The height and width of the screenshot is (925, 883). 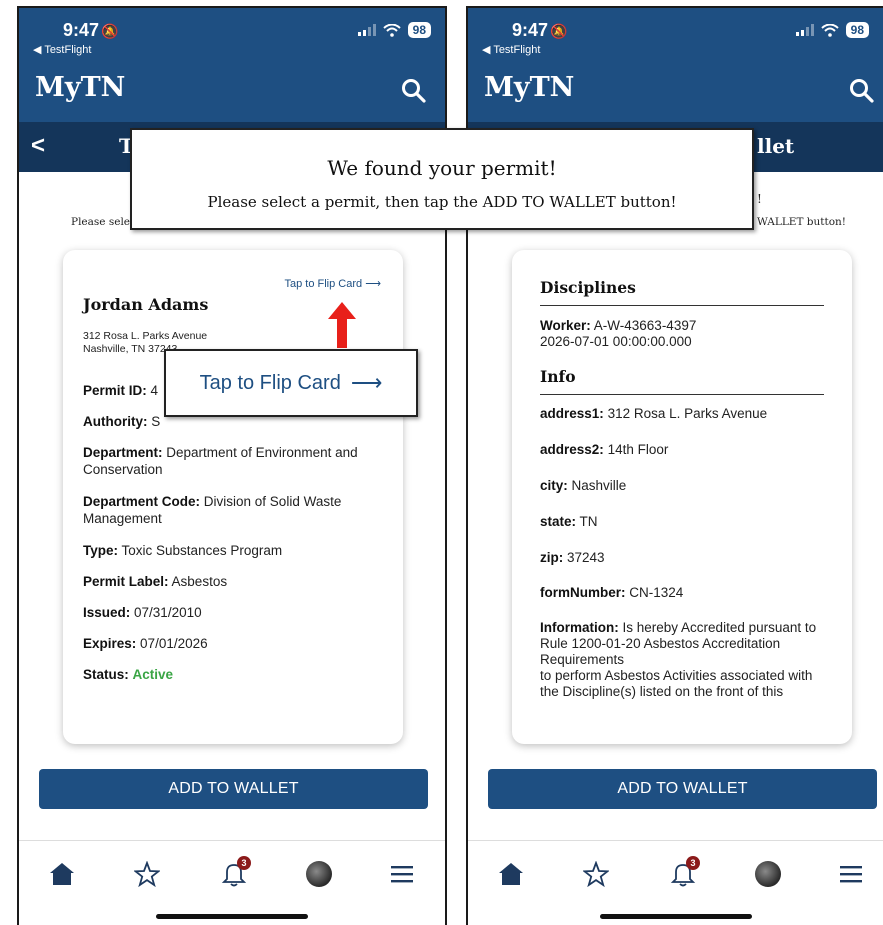 What do you see at coordinates (583, 485) in the screenshot?
I see `city-field: city: Nashville` at bounding box center [583, 485].